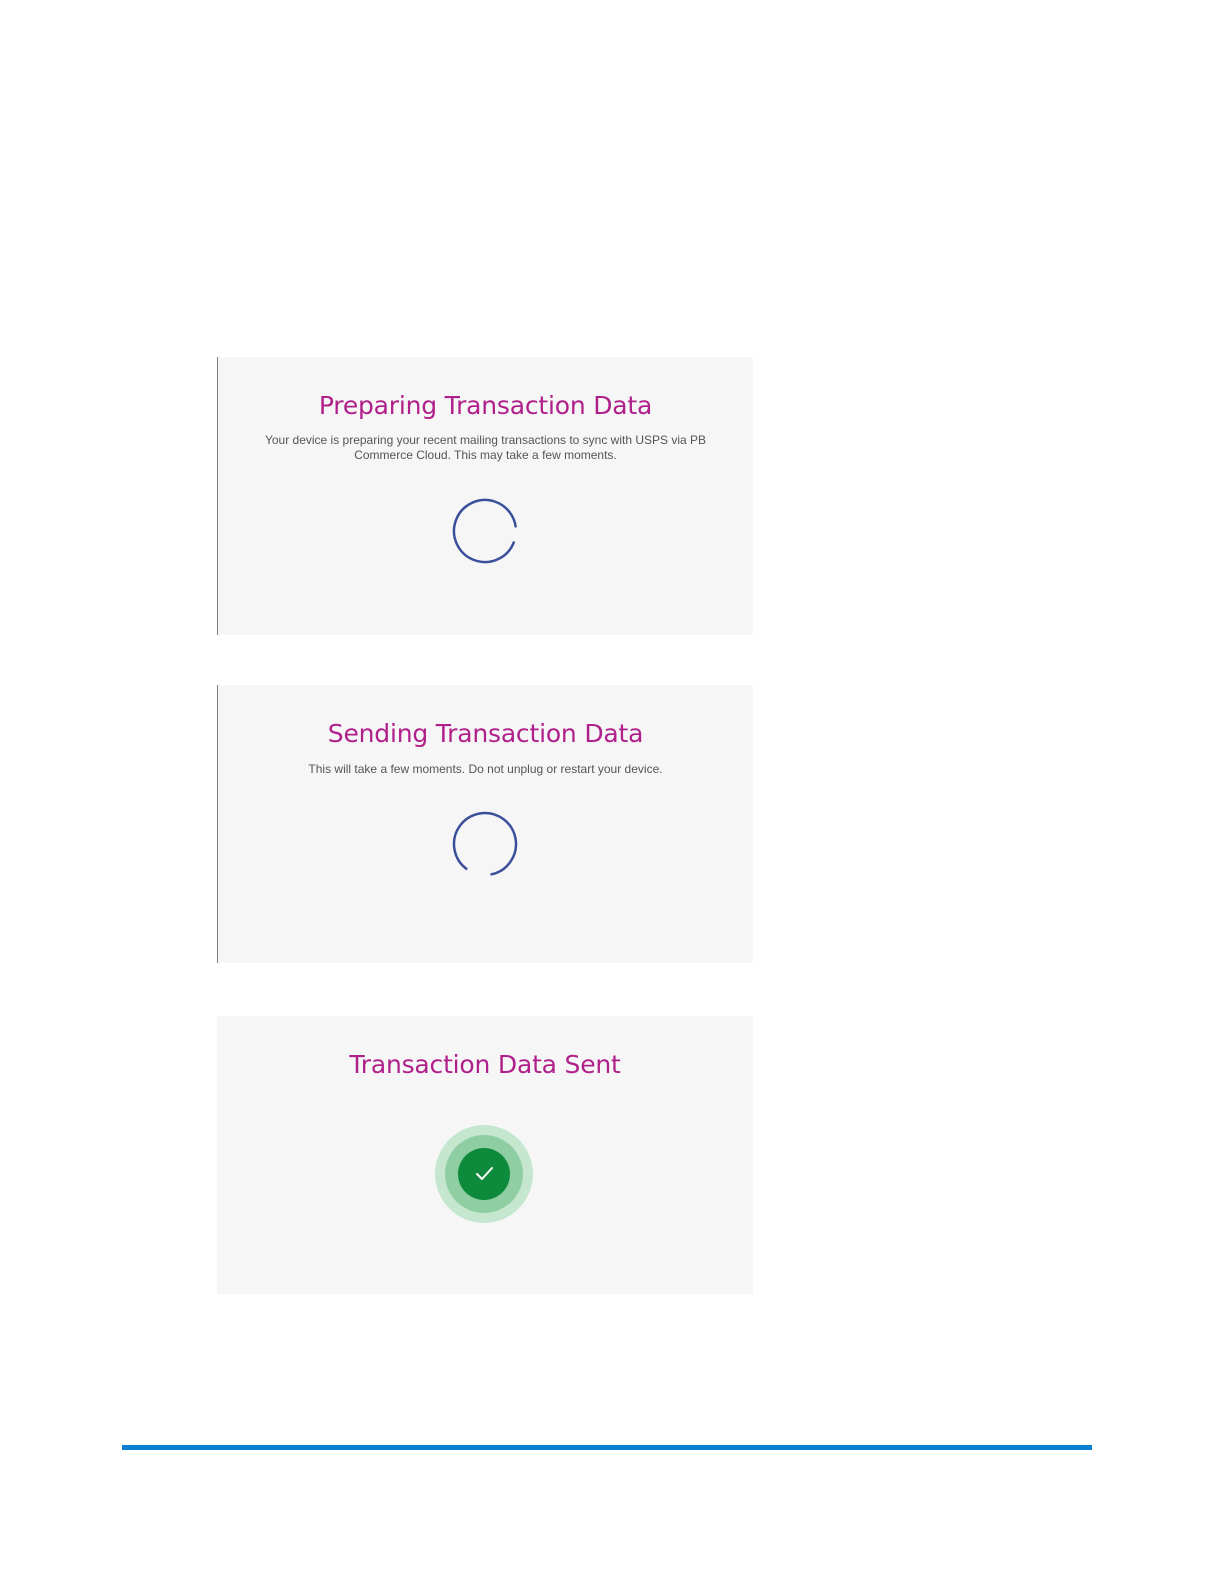 This screenshot has height=1584, width=1224. What do you see at coordinates (485, 405) in the screenshot?
I see `preparing-title: Preparing Transaction Data` at bounding box center [485, 405].